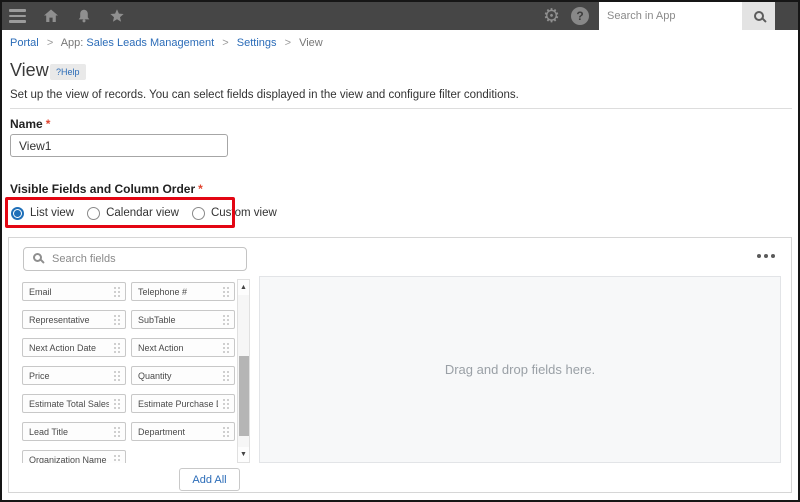 This screenshot has width=800, height=502. Describe the element at coordinates (234, 213) in the screenshot. I see `radio-custom-view: Custom view` at that location.